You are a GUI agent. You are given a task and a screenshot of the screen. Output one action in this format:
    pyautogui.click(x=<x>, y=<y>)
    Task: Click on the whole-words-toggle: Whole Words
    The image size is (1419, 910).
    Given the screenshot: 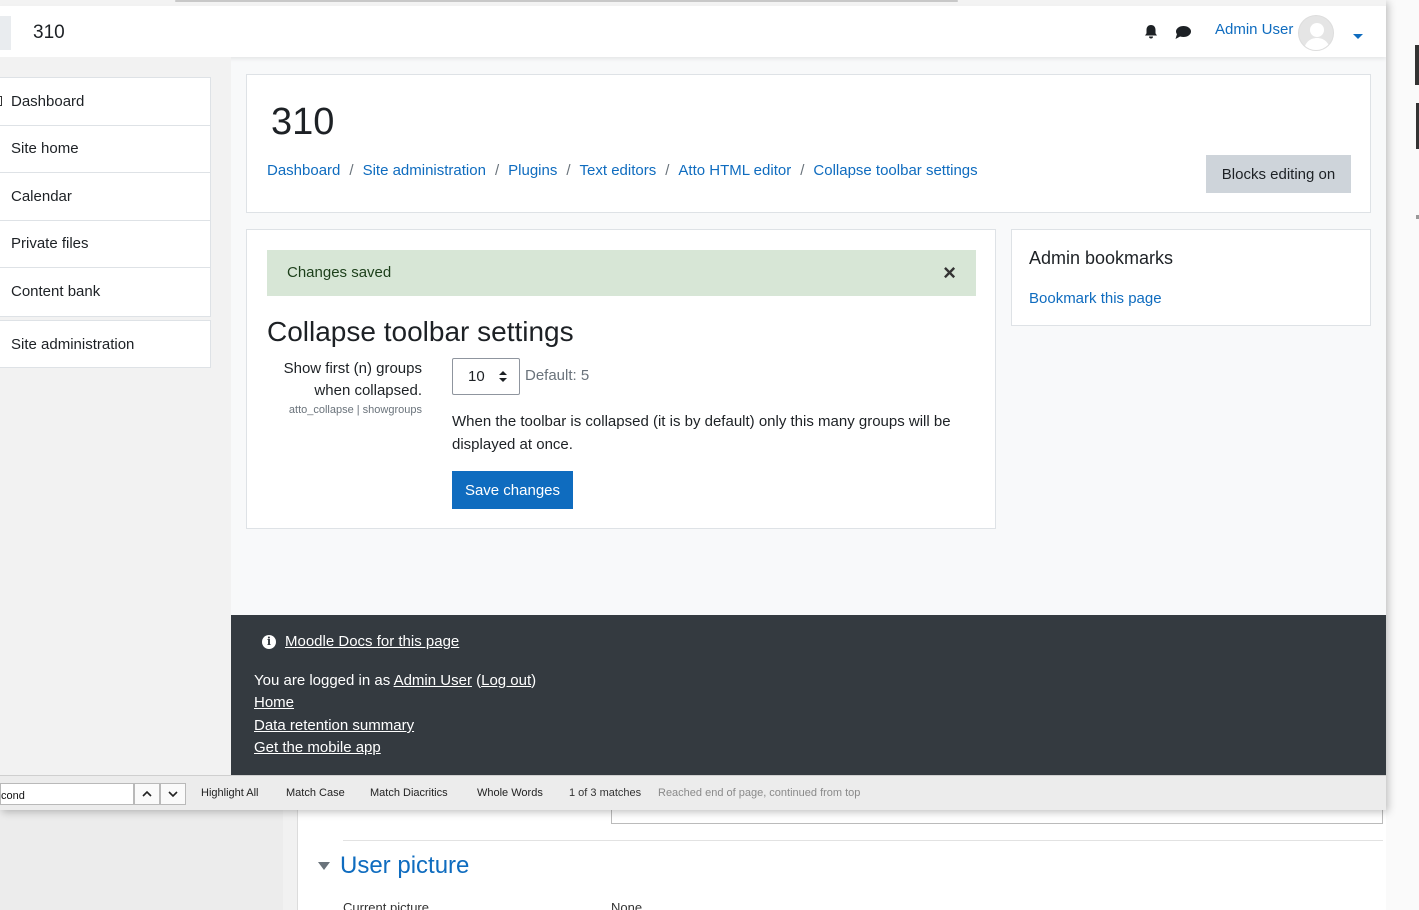 What is the action you would take?
    pyautogui.click(x=510, y=793)
    